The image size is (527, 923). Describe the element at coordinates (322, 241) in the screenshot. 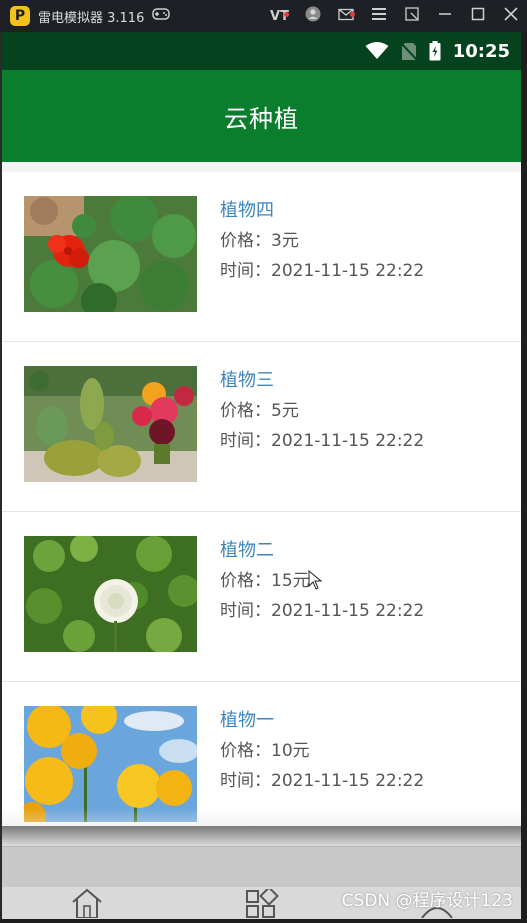

I see `plant-info: 植物四 价格：3元 时间：2021-11-15 22:22` at that location.